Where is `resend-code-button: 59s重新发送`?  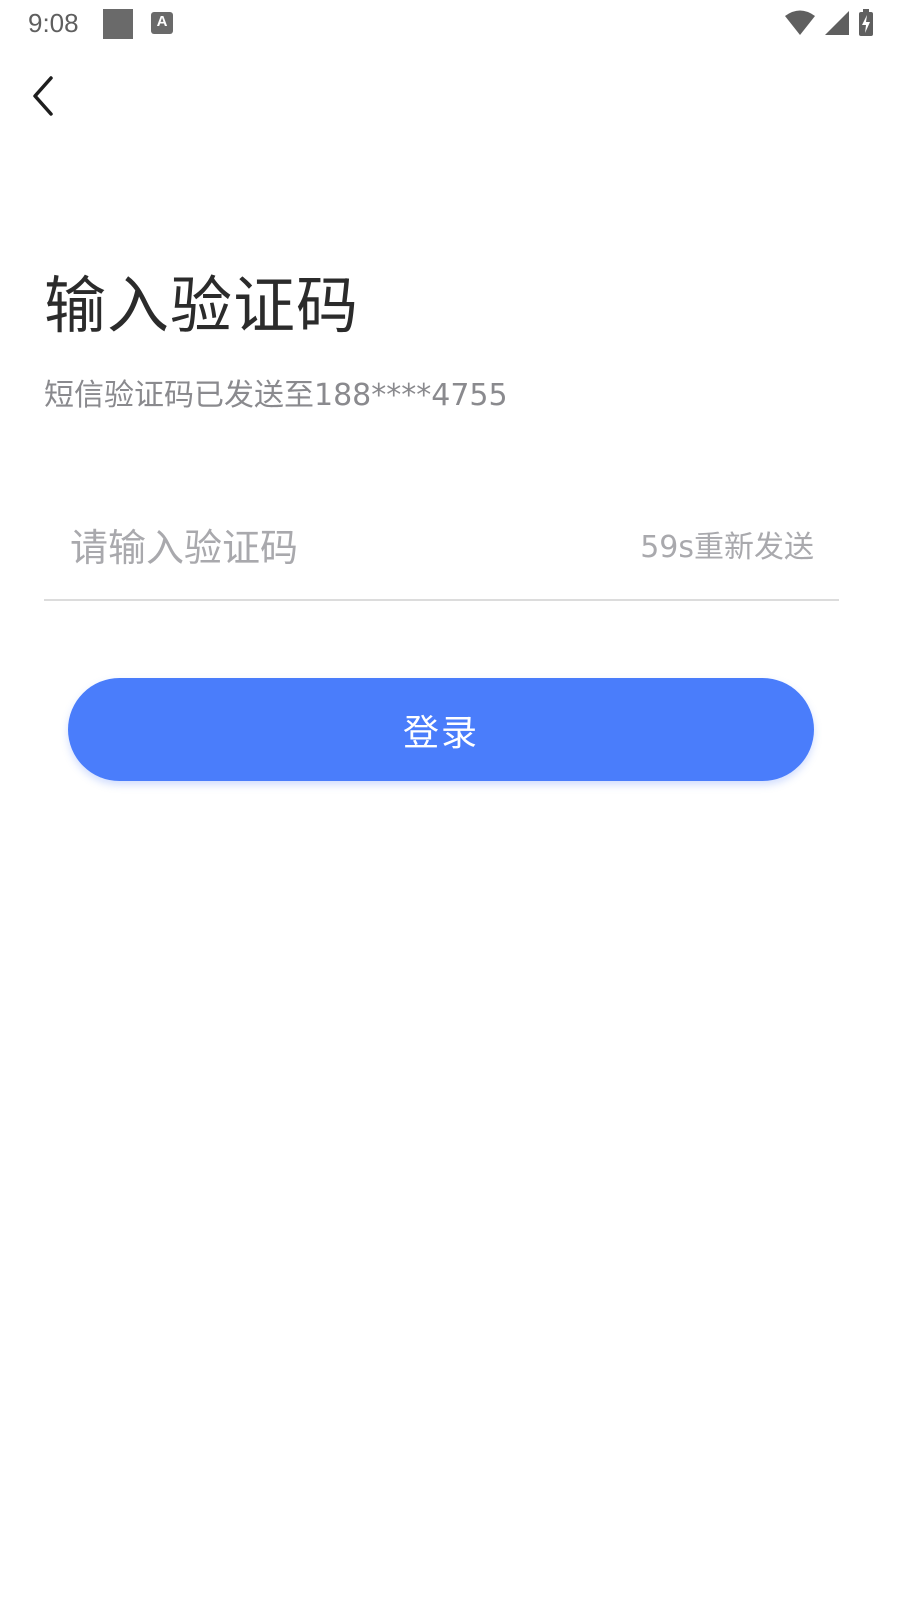 resend-code-button: 59s重新发送 is located at coordinates (727, 548).